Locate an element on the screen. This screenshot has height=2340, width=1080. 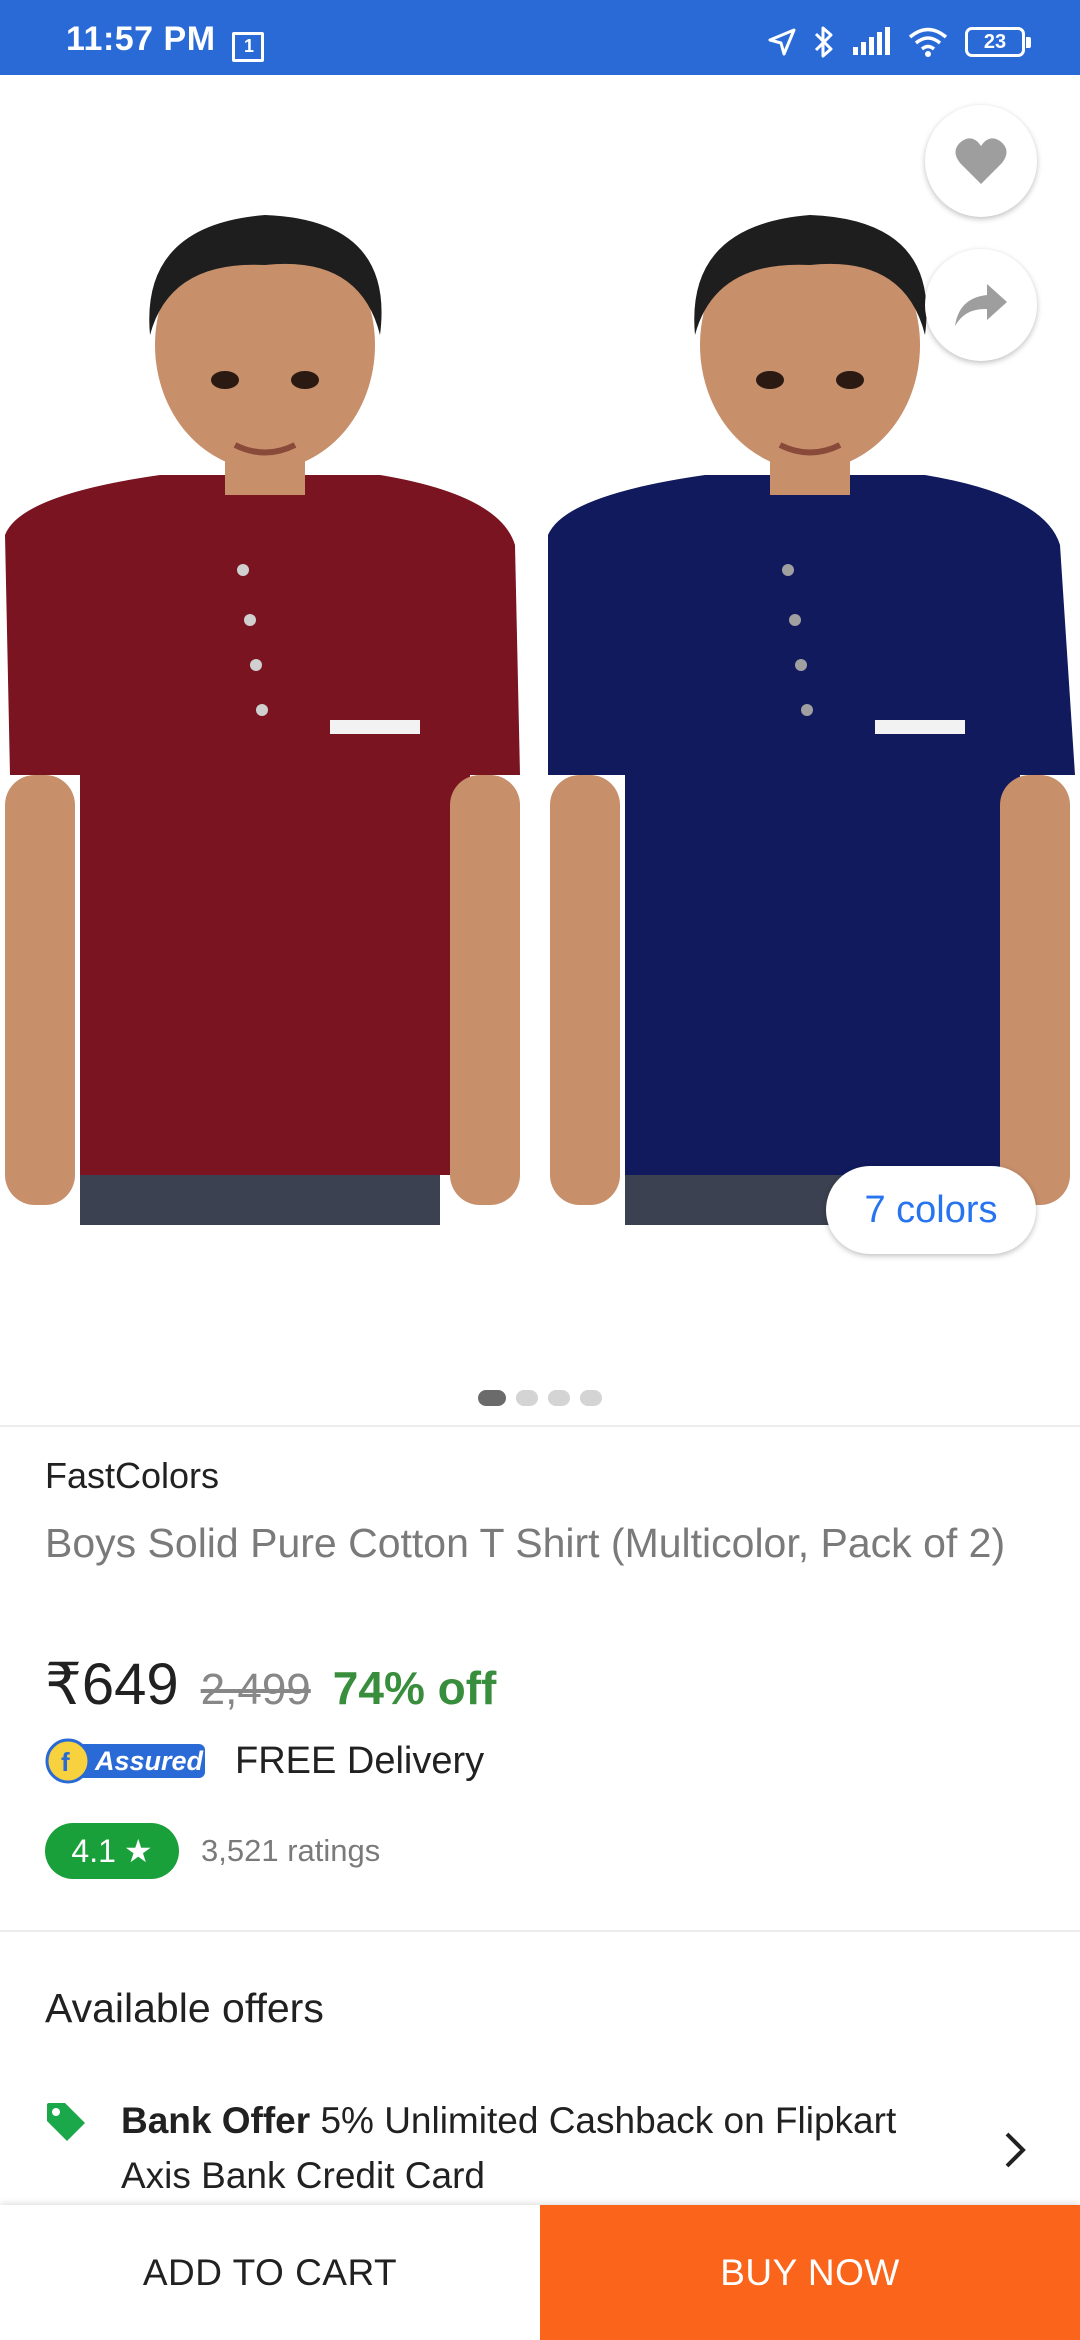
share-button is located at coordinates (981, 305).